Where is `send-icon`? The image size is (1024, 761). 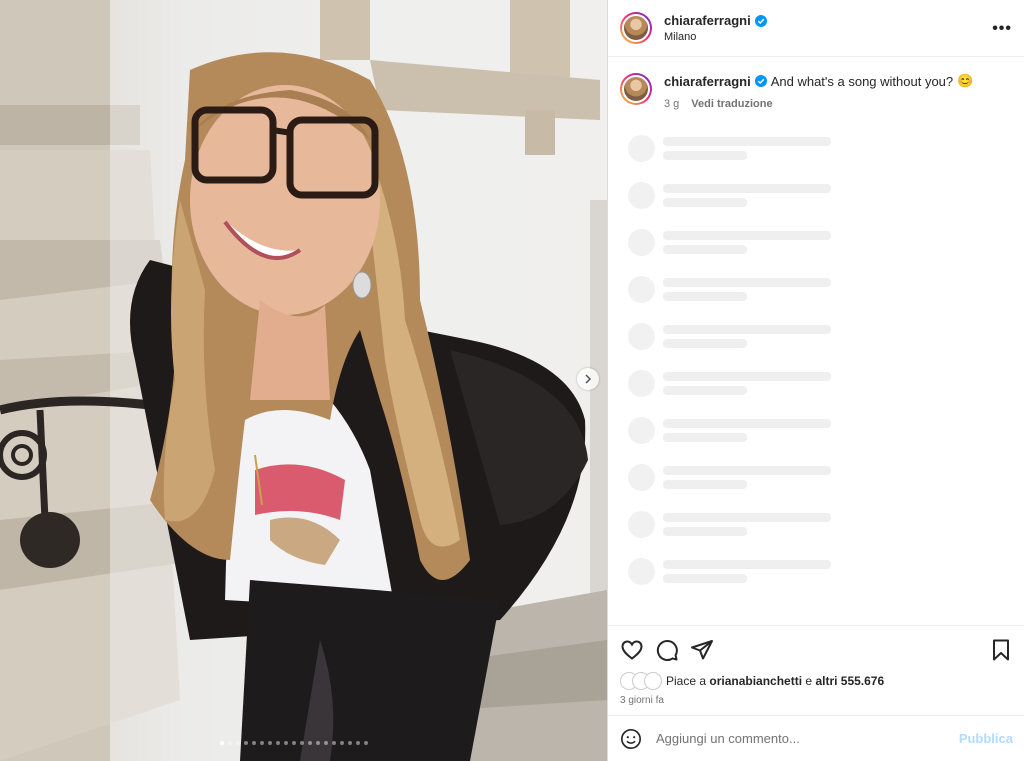 send-icon is located at coordinates (702, 650).